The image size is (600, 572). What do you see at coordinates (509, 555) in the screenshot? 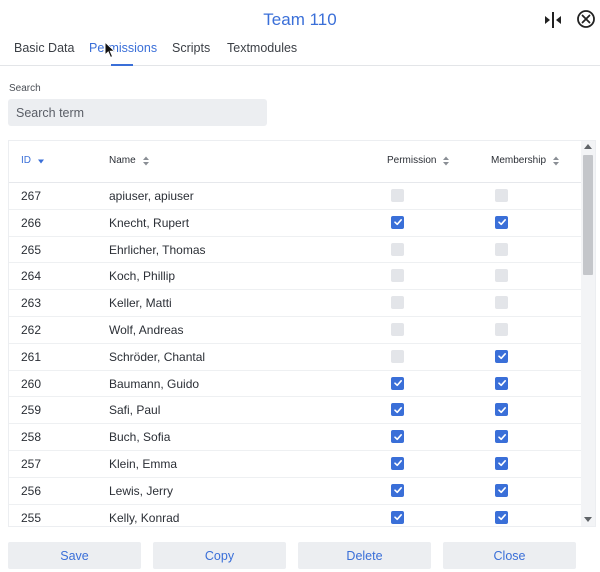
I see `close-button: Close` at bounding box center [509, 555].